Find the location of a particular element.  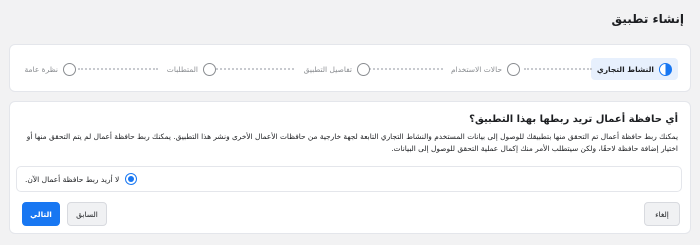

cancel-button: إلغاء is located at coordinates (662, 214).